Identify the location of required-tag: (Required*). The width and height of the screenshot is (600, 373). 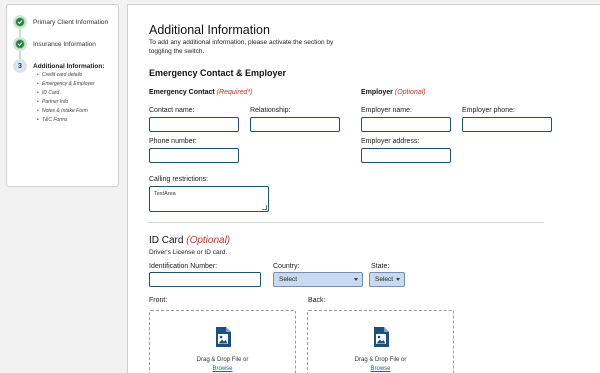
(234, 92).